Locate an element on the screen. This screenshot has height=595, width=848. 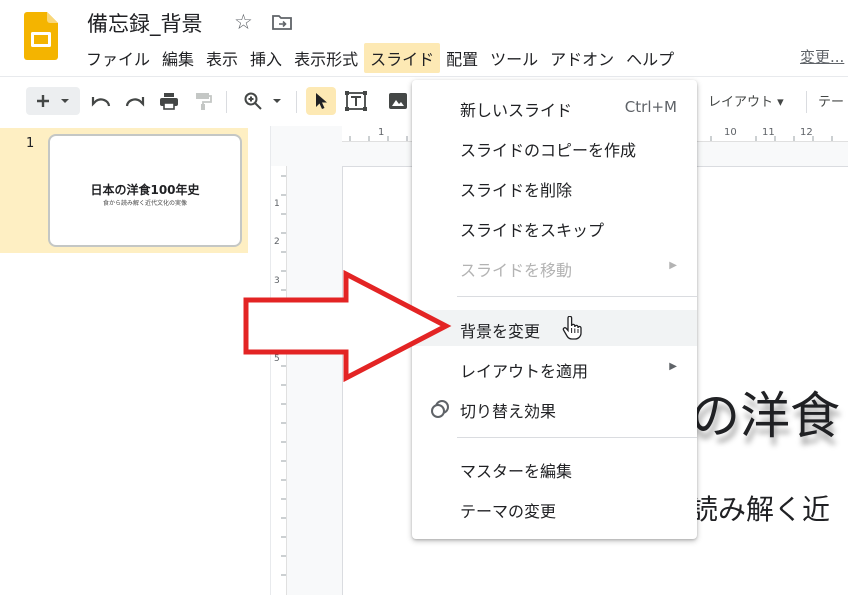
menu-addons: アドオン is located at coordinates (582, 58).